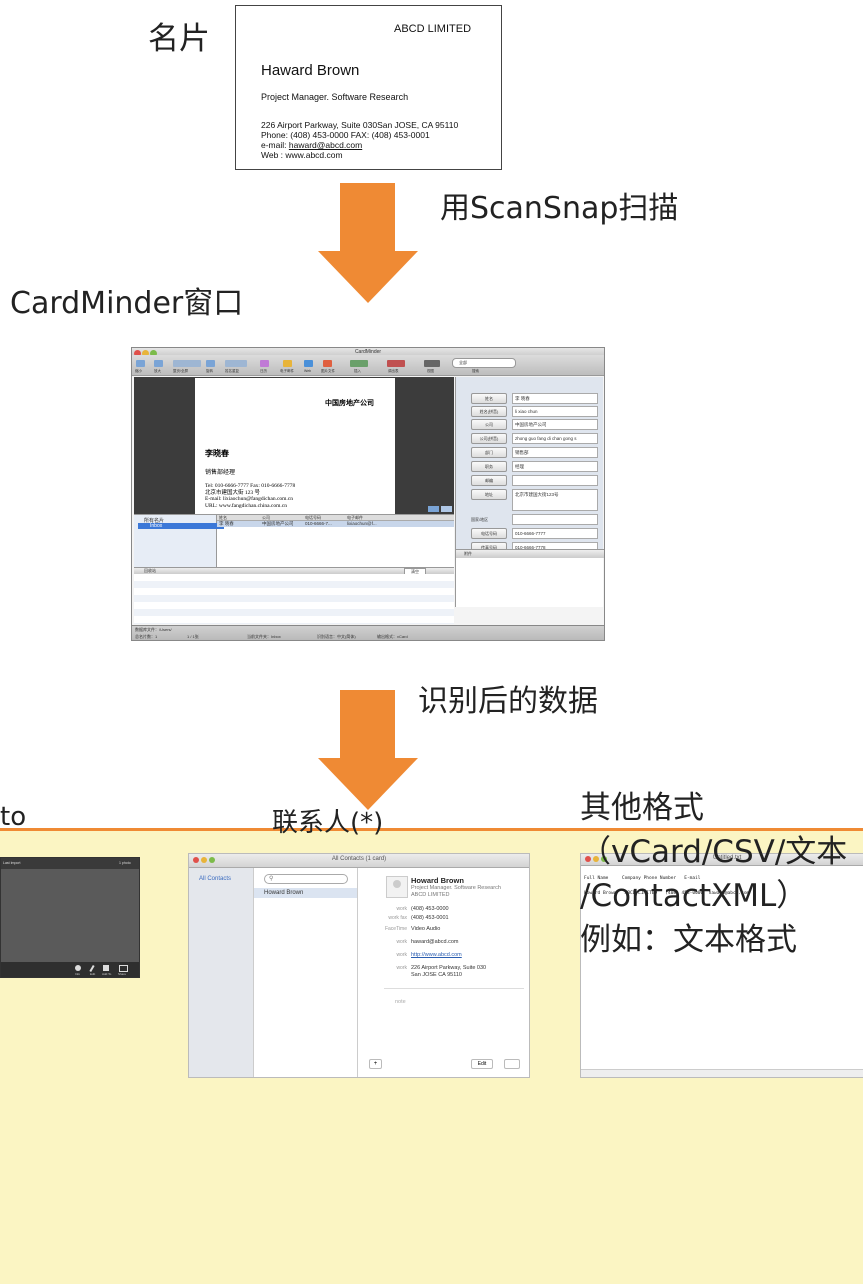  Describe the element at coordinates (375, 1064) in the screenshot. I see `add-button: +` at that location.